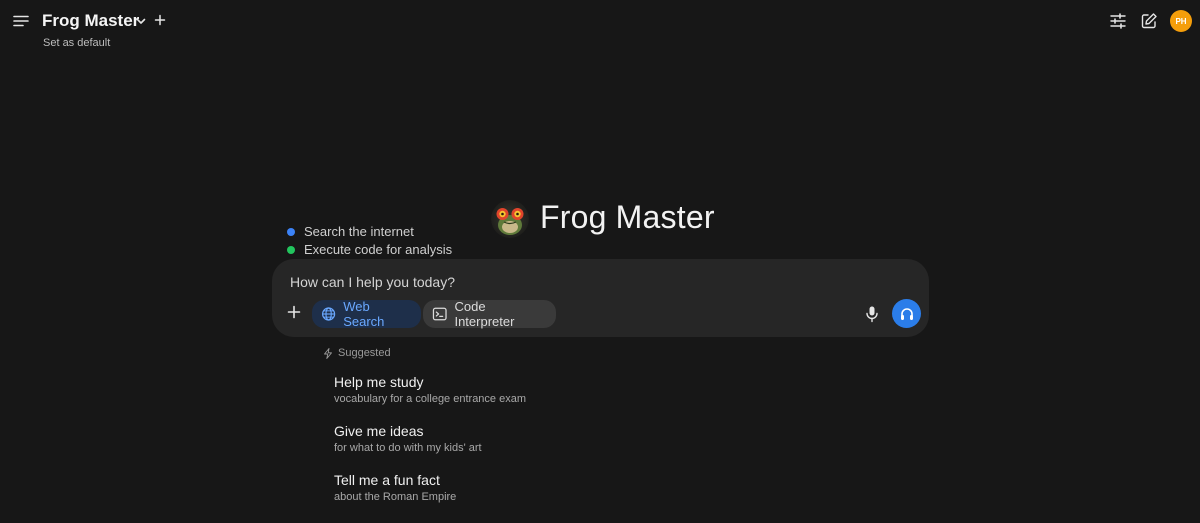 The image size is (1200, 523). I want to click on model-selector-title: Frog Master, so click(90, 21).